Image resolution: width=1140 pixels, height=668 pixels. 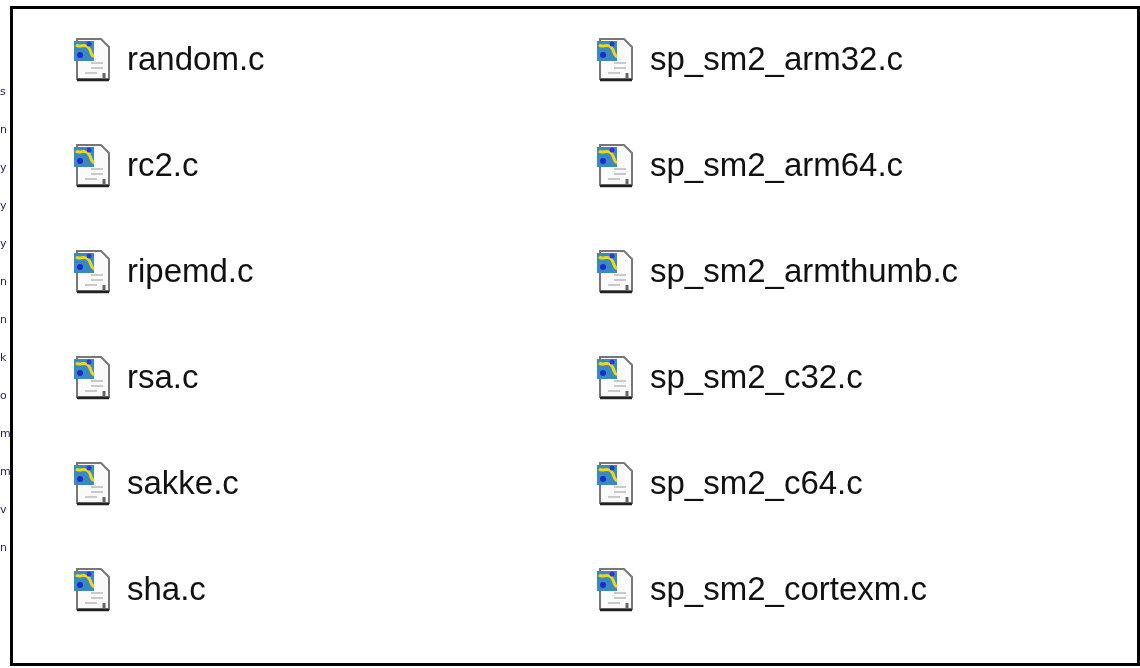 I want to click on file-name: sp_sm2_c32.c, so click(x=756, y=377).